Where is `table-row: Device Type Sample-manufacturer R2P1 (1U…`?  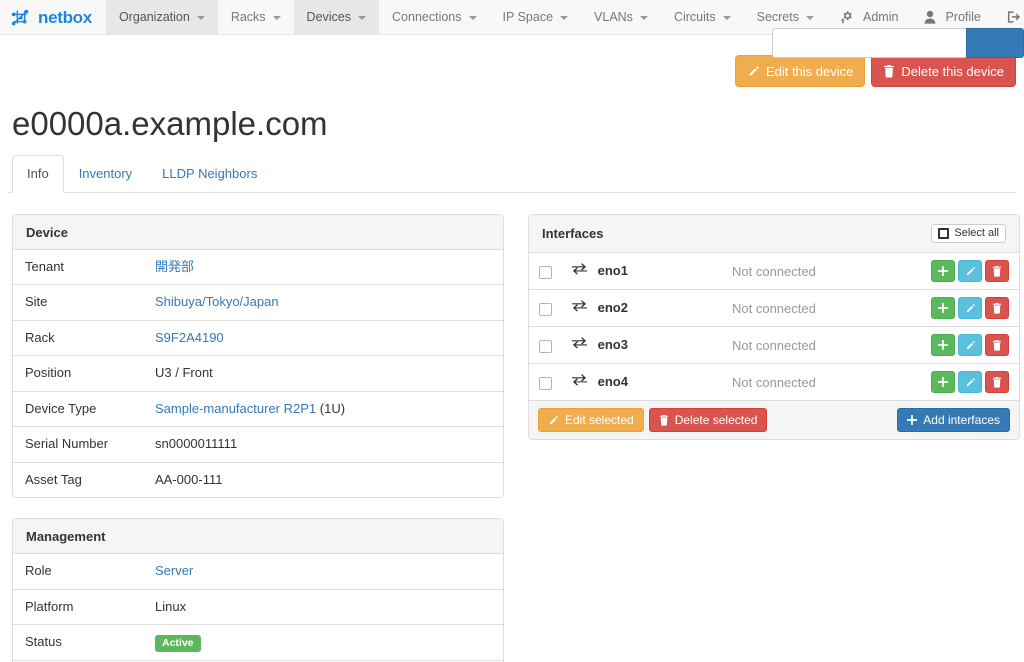
table-row: Device Type Sample-manufacturer R2P1 (1U… is located at coordinates (258, 408).